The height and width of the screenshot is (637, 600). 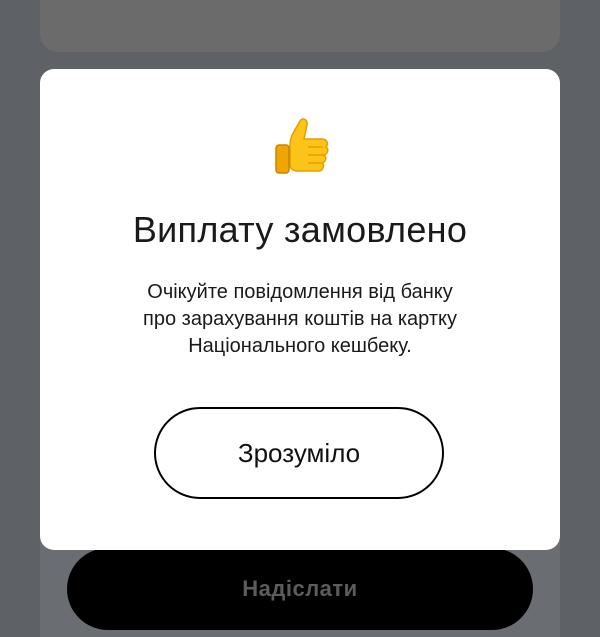 What do you see at coordinates (300, 346) in the screenshot?
I see `dialog-message-line: Національного кешбеку.` at bounding box center [300, 346].